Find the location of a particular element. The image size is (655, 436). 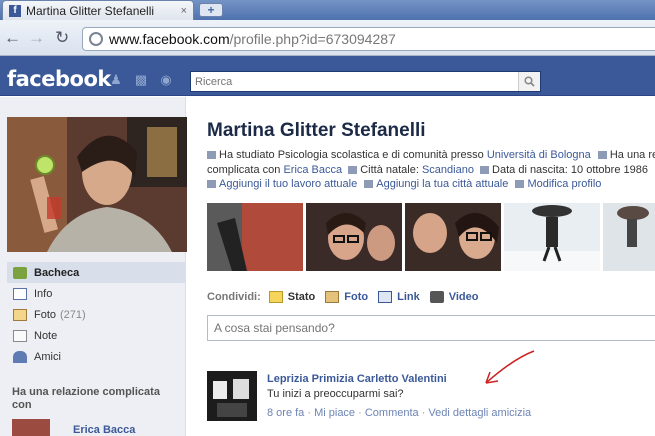

heart-icon is located at coordinates (602, 155).